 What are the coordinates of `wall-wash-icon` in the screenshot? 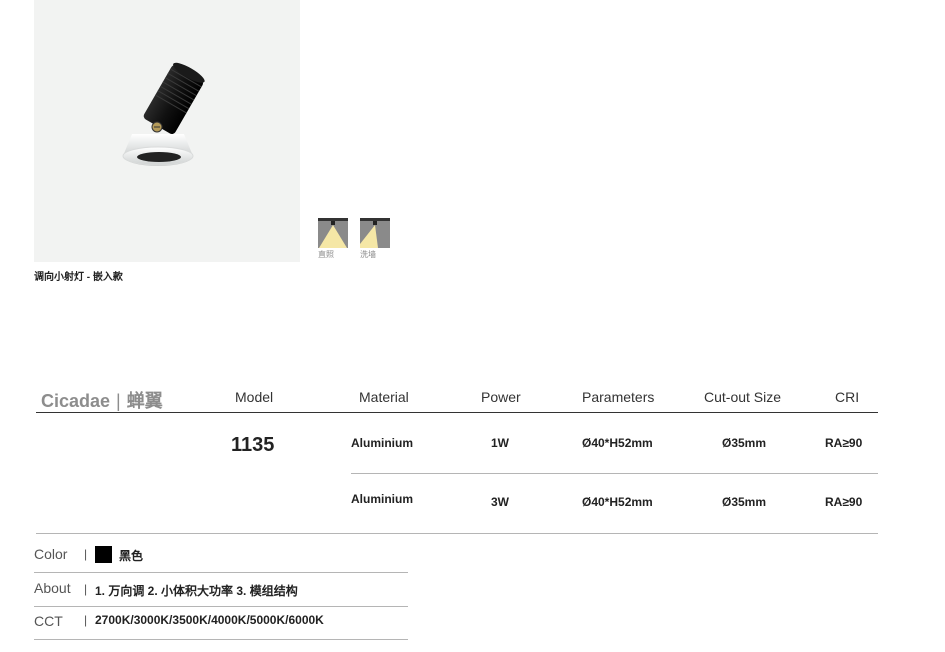 It's located at (375, 233).